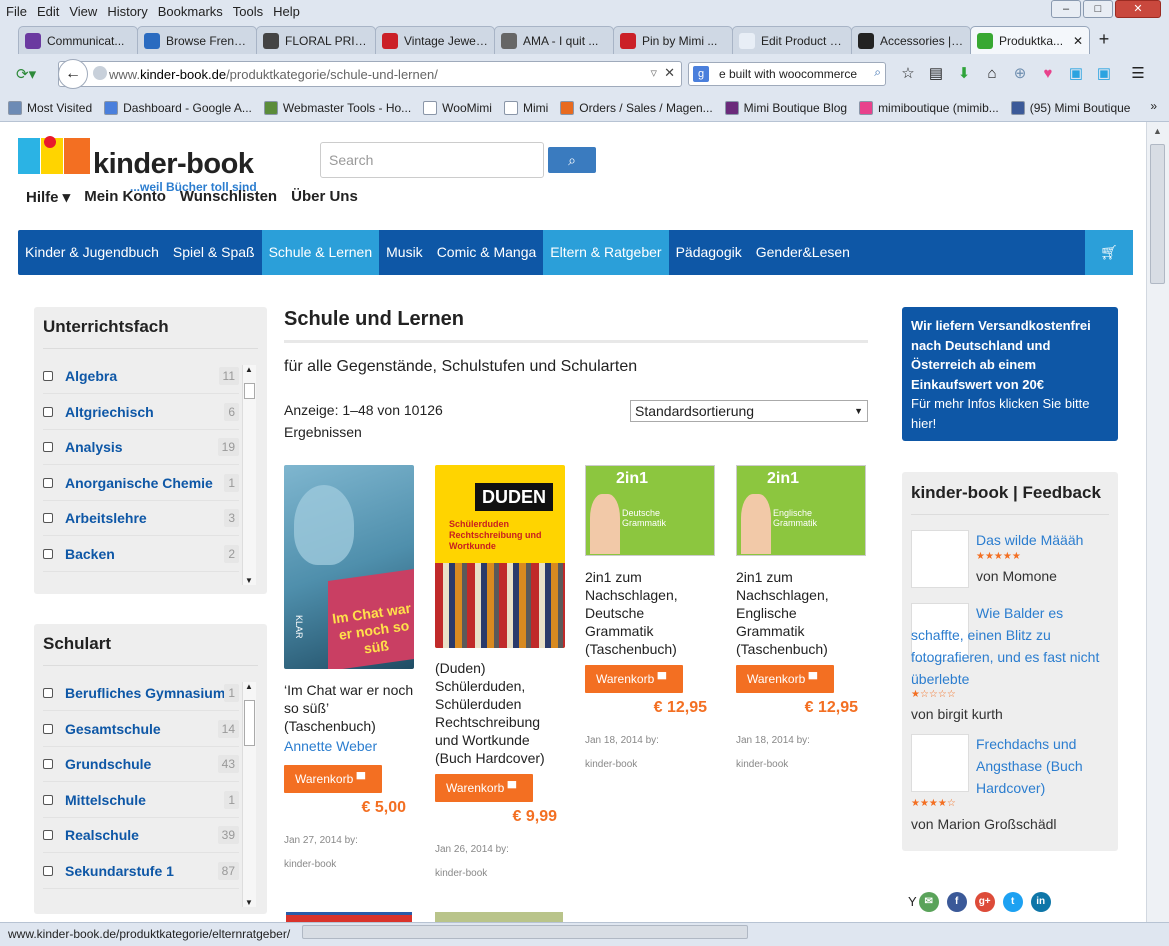 This screenshot has width=1169, height=946. Describe the element at coordinates (1078, 41) in the screenshot. I see `close-tab-icon: ✕` at that location.